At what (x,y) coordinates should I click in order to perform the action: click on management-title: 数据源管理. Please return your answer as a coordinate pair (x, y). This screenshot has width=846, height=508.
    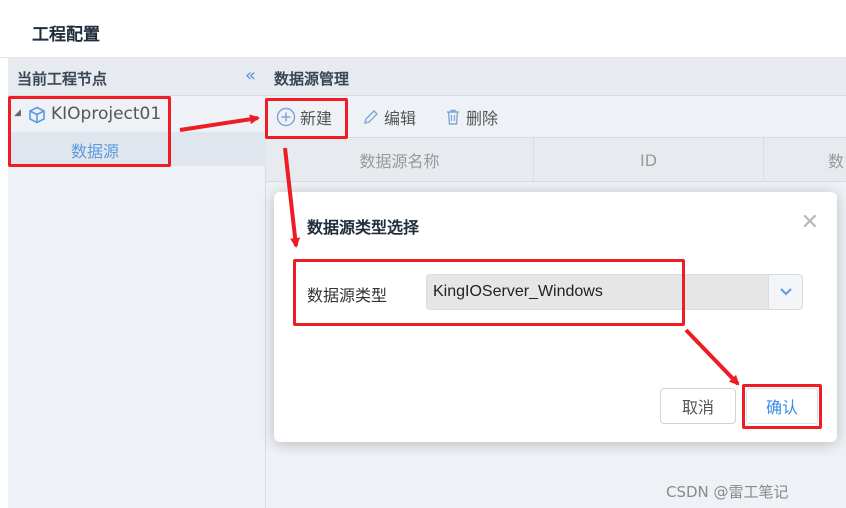
    Looking at the image, I should click on (312, 79).